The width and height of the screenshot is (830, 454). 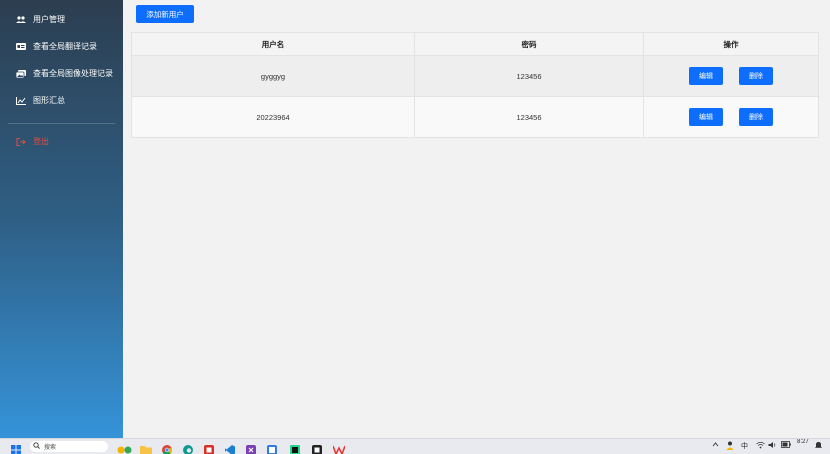 I want to click on column-header-password: 密码, so click(x=529, y=44).